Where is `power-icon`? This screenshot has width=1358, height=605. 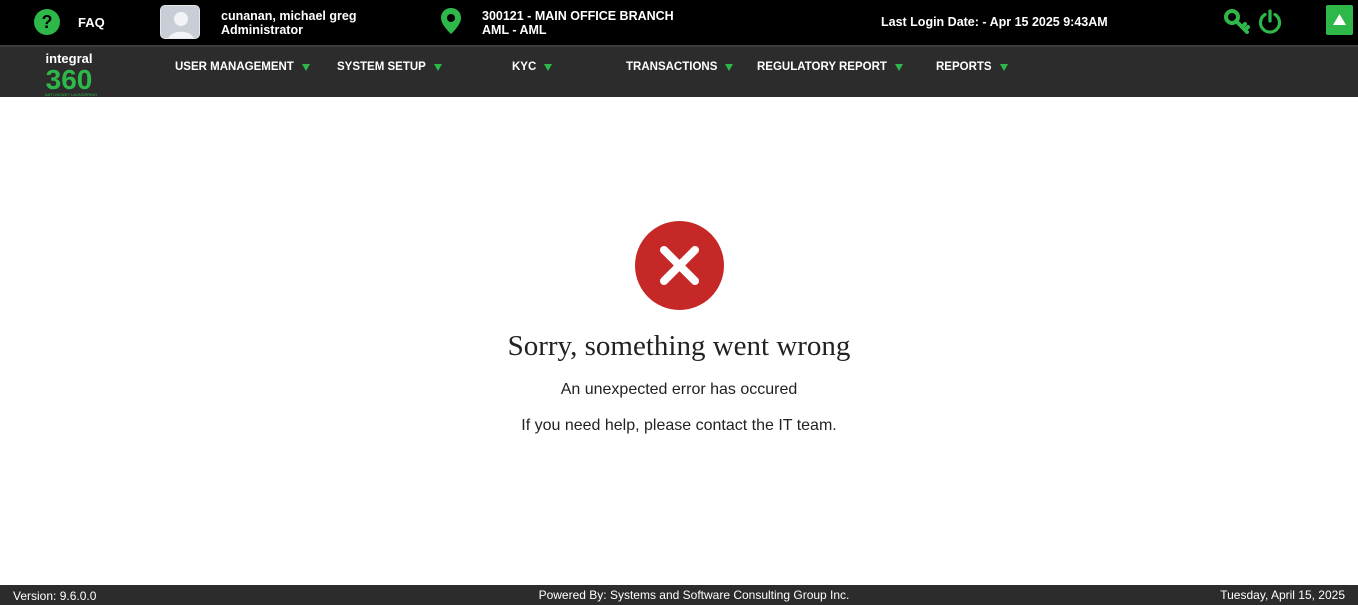 power-icon is located at coordinates (1270, 22).